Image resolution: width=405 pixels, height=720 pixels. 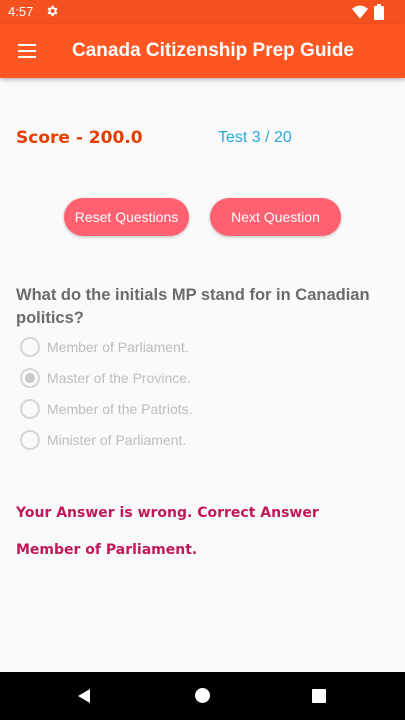 I want to click on answer-option: Member of Parliament., so click(x=104, y=347).